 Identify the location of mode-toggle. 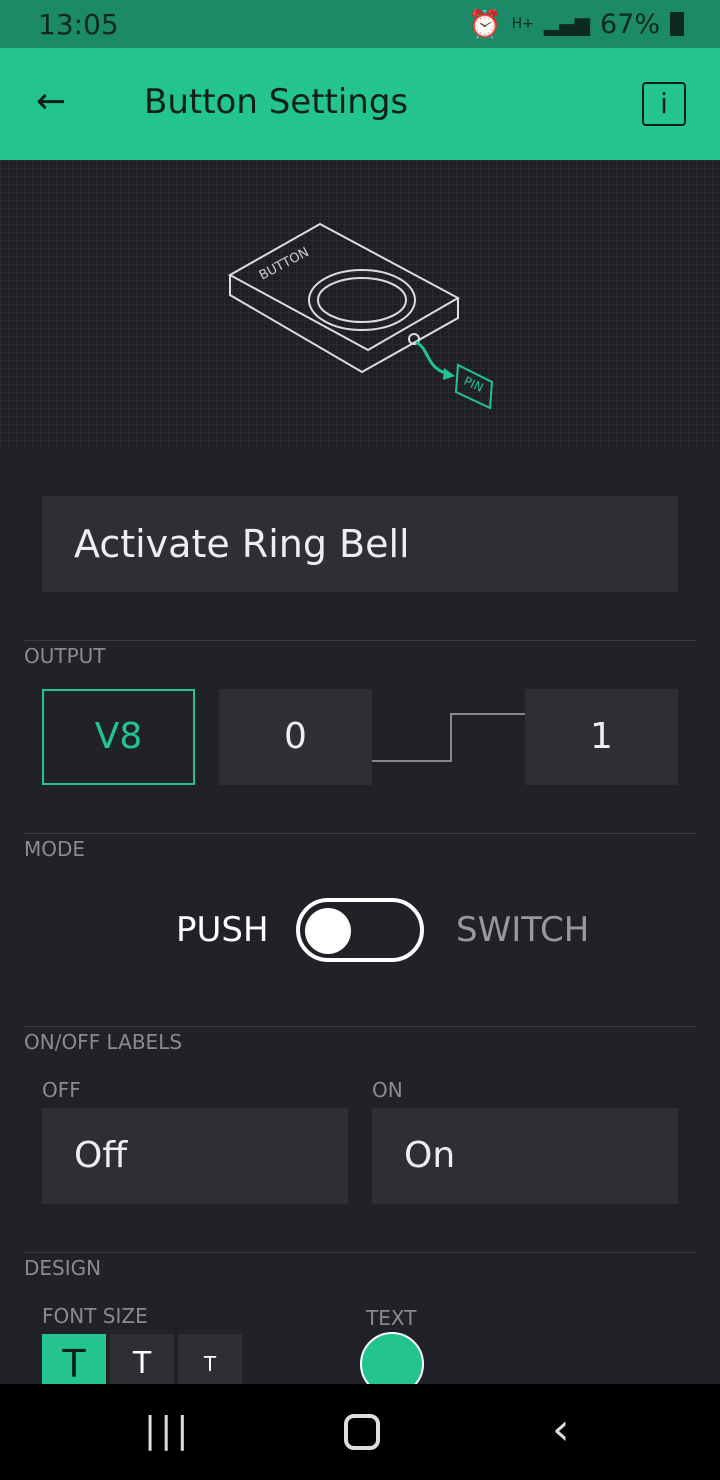
(360, 930).